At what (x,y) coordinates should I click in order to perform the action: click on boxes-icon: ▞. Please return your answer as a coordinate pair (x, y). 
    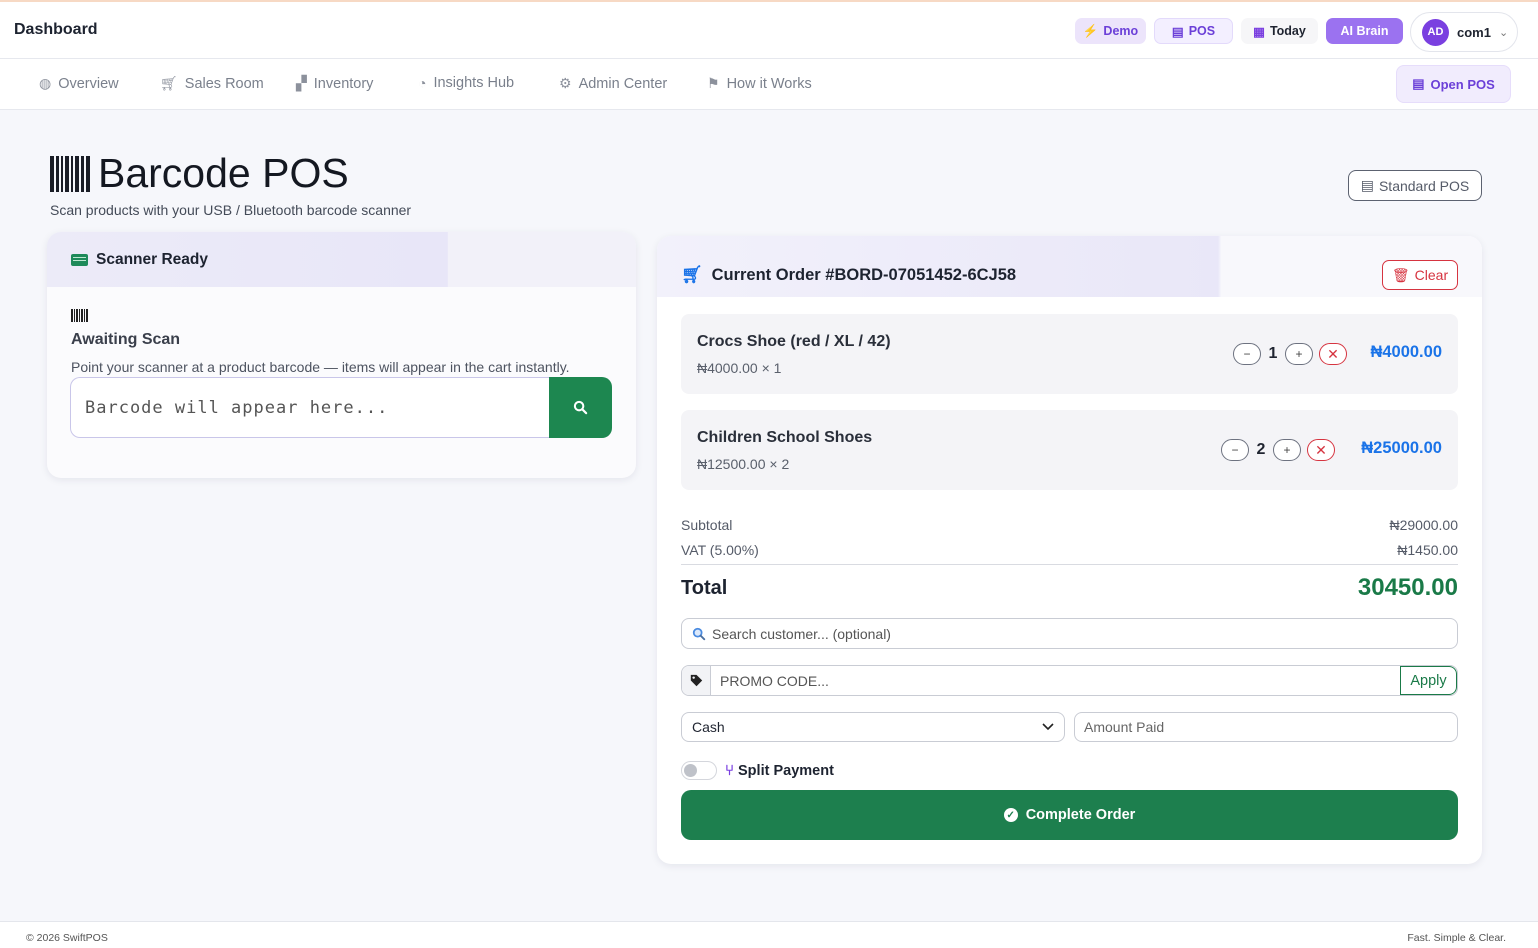
    Looking at the image, I should click on (301, 83).